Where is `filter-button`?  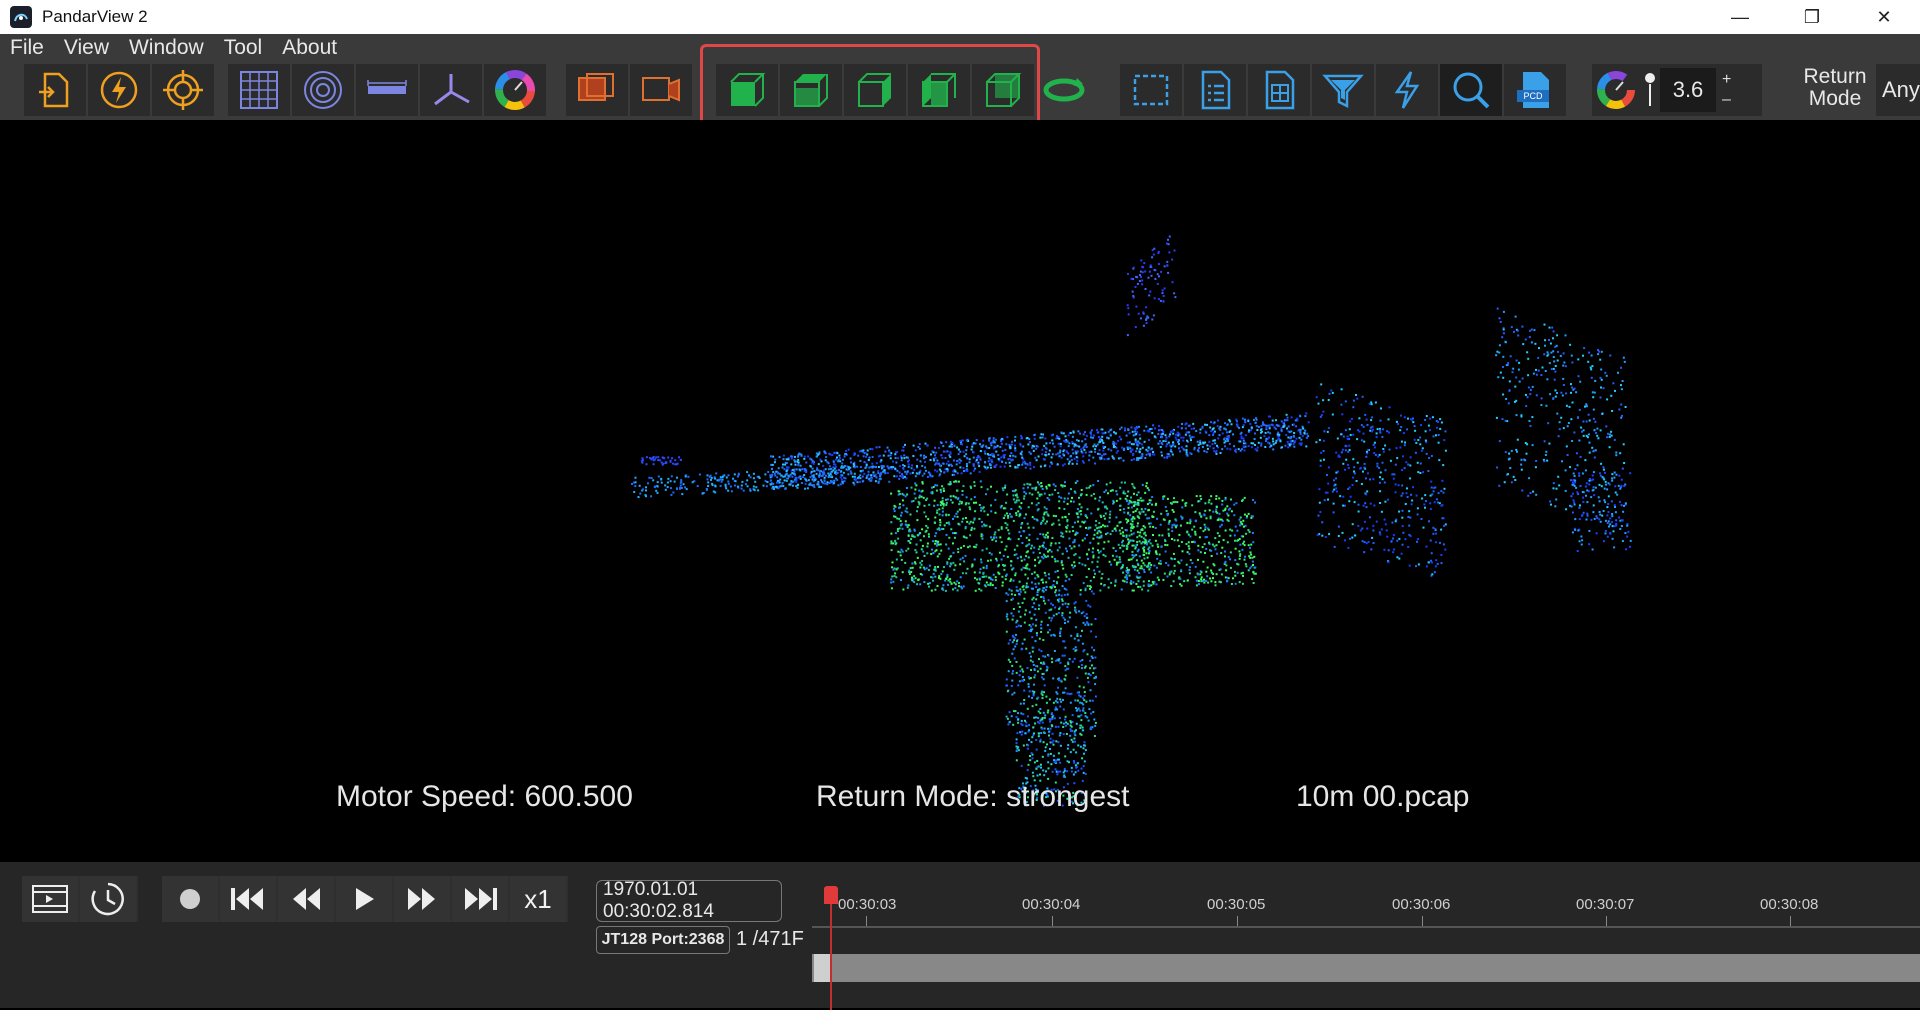
filter-button is located at coordinates (1343, 90).